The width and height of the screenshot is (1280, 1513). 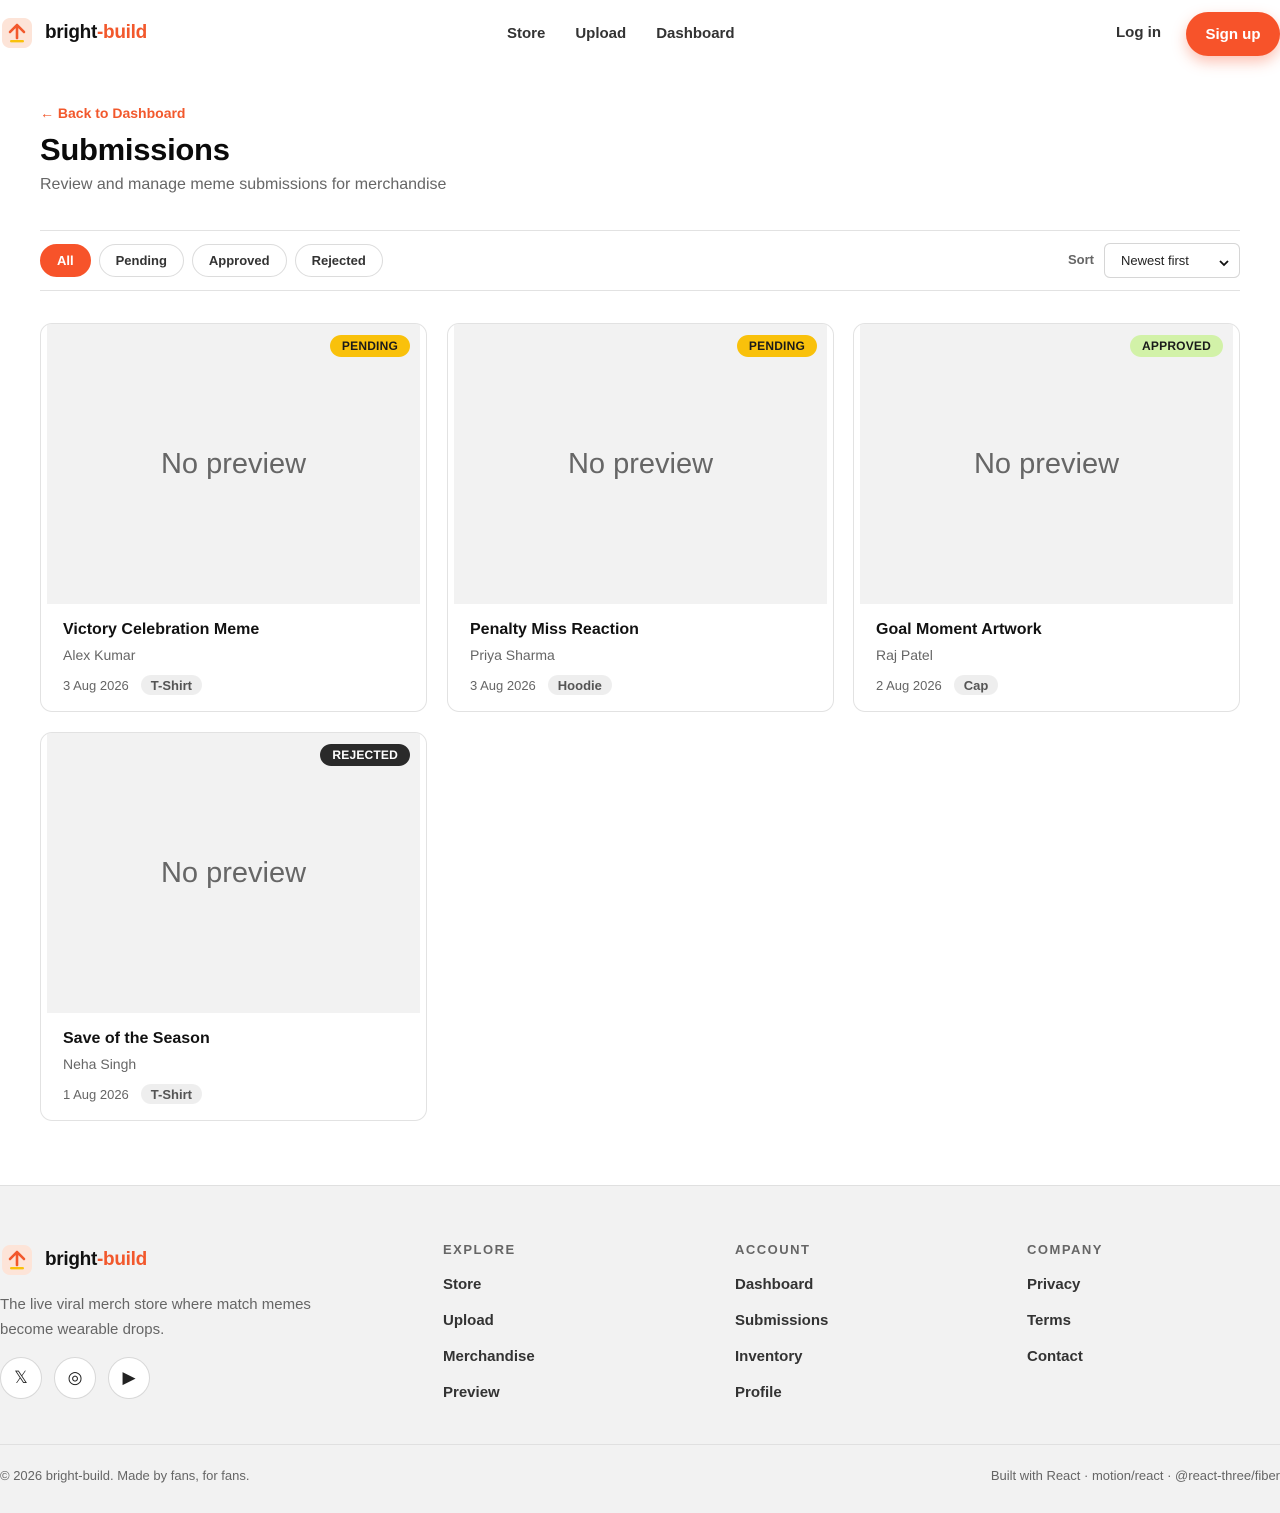 What do you see at coordinates (554, 629) in the screenshot?
I see `submission-title: Penalty Miss Reaction` at bounding box center [554, 629].